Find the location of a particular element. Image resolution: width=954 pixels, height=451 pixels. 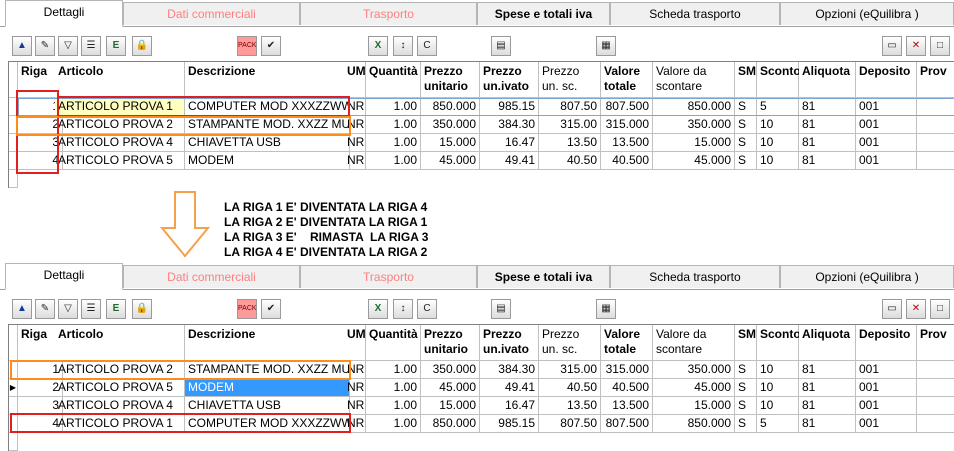

cell-articolo: ARTICOLO PROVA 2 is located at coordinates (120, 125).